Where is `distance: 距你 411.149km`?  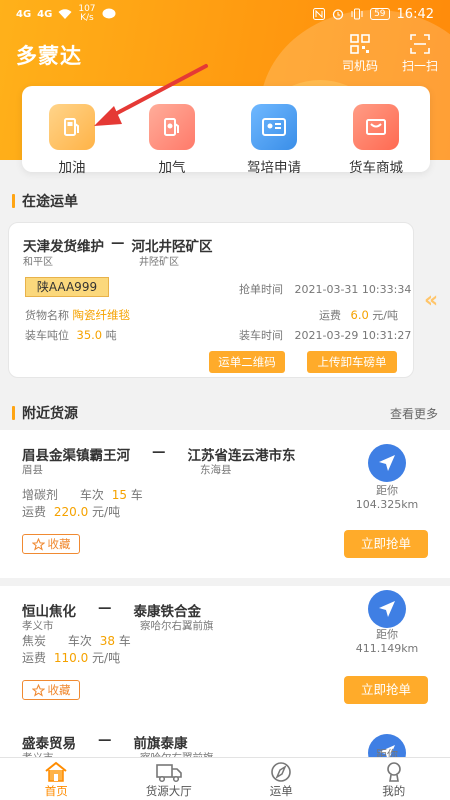 distance: 距你 411.149km is located at coordinates (387, 641).